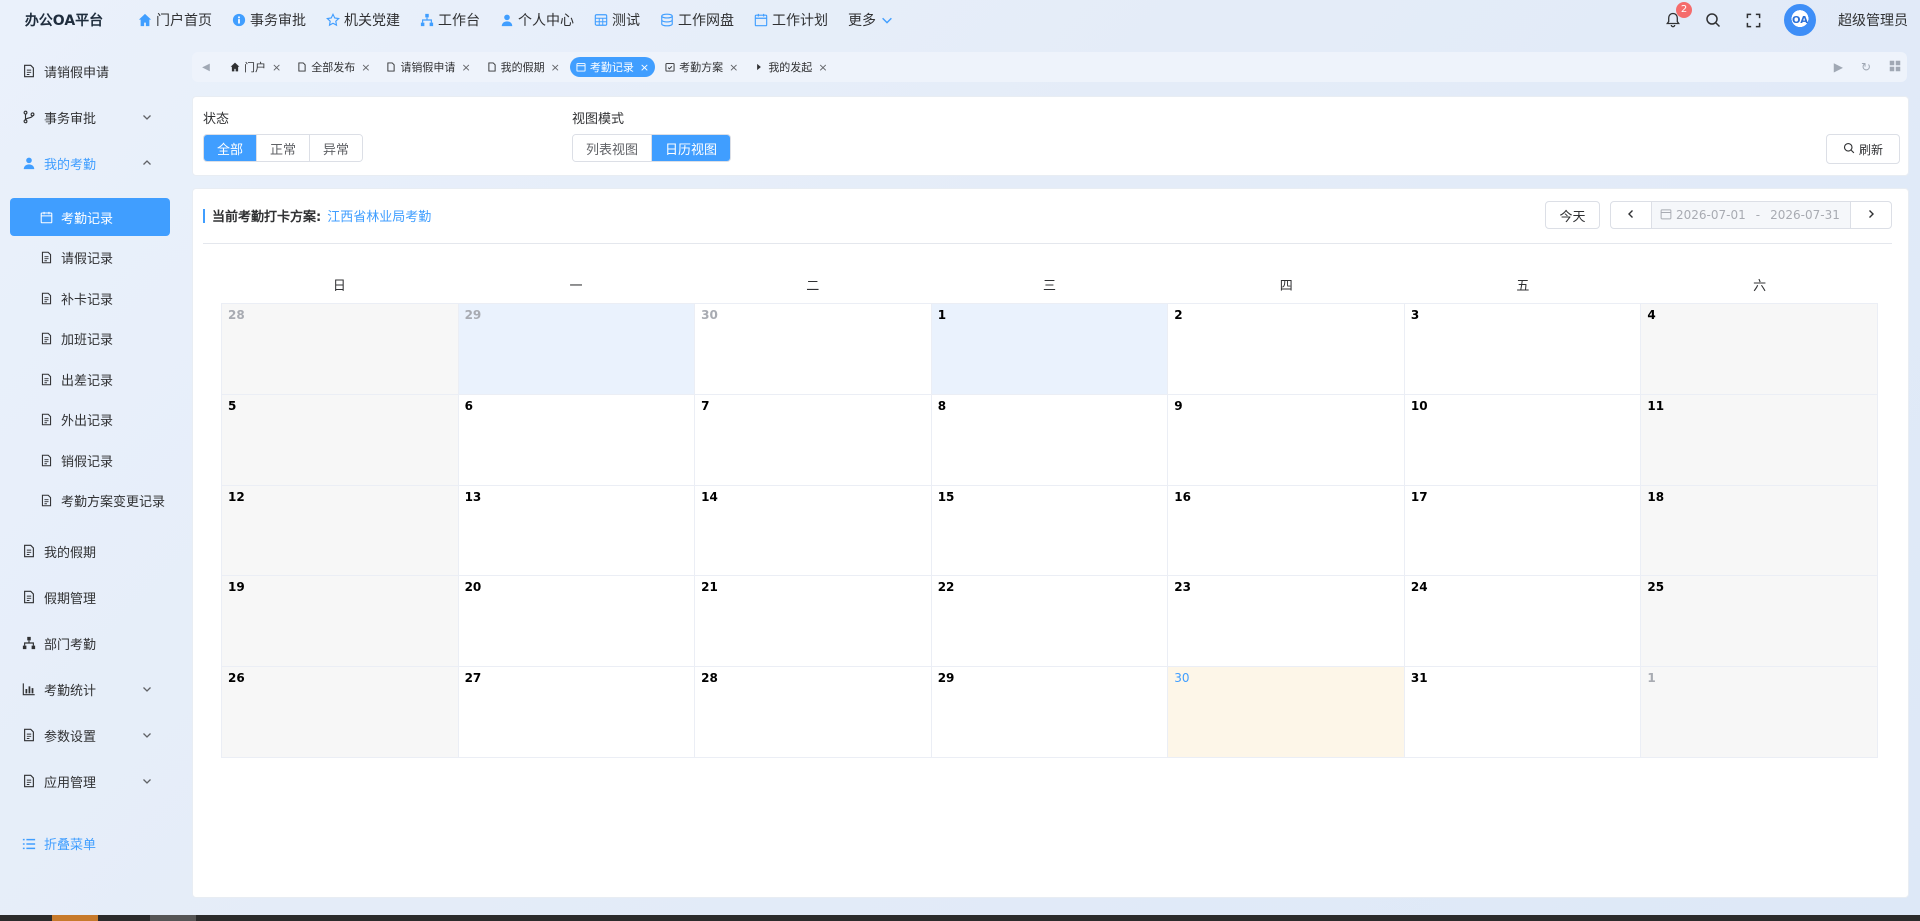 Image resolution: width=1920 pixels, height=921 pixels. Describe the element at coordinates (1286, 440) in the screenshot. I see `calendar-day: 9` at that location.